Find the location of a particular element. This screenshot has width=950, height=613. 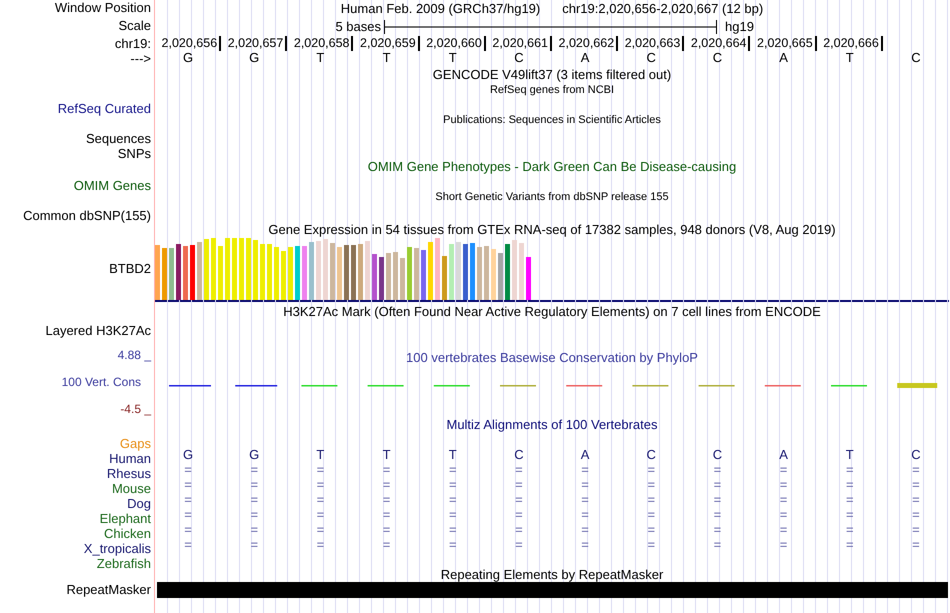

track-label: Common dbSNP(155) is located at coordinates (87, 215).